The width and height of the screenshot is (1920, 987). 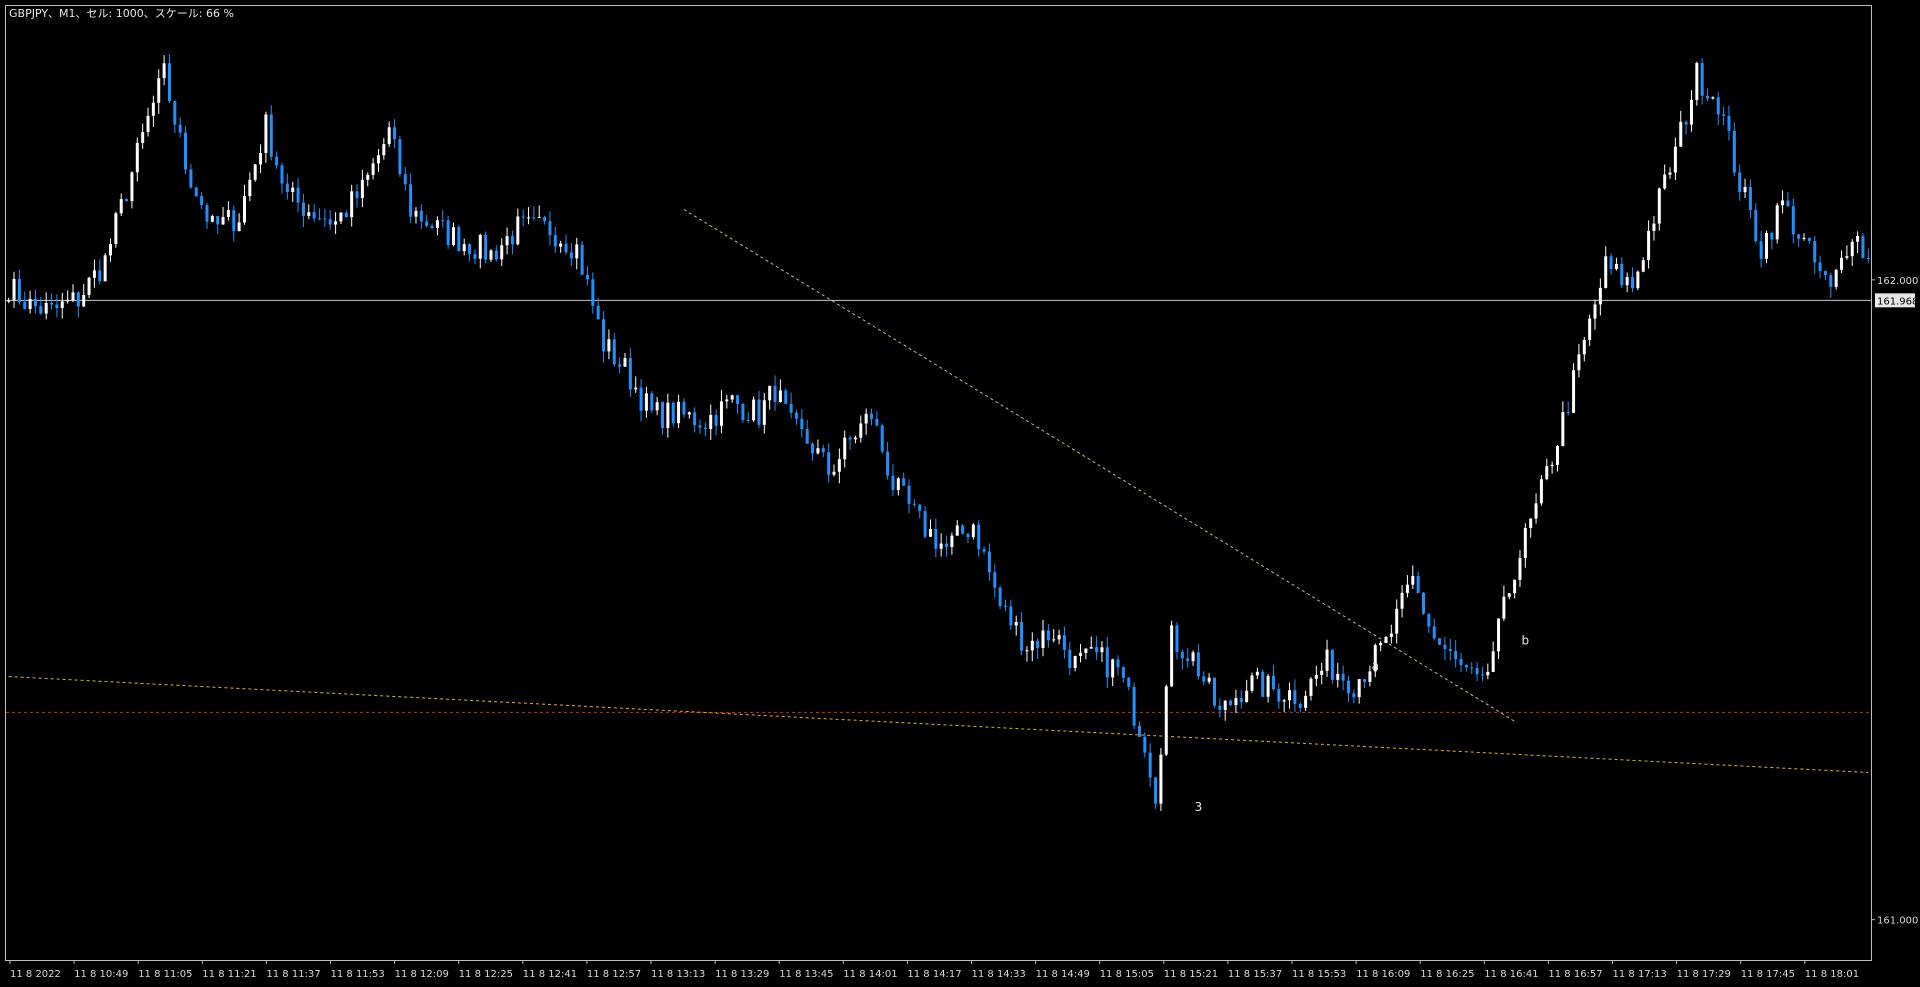 What do you see at coordinates (1526, 641) in the screenshot?
I see `wave-label: b` at bounding box center [1526, 641].